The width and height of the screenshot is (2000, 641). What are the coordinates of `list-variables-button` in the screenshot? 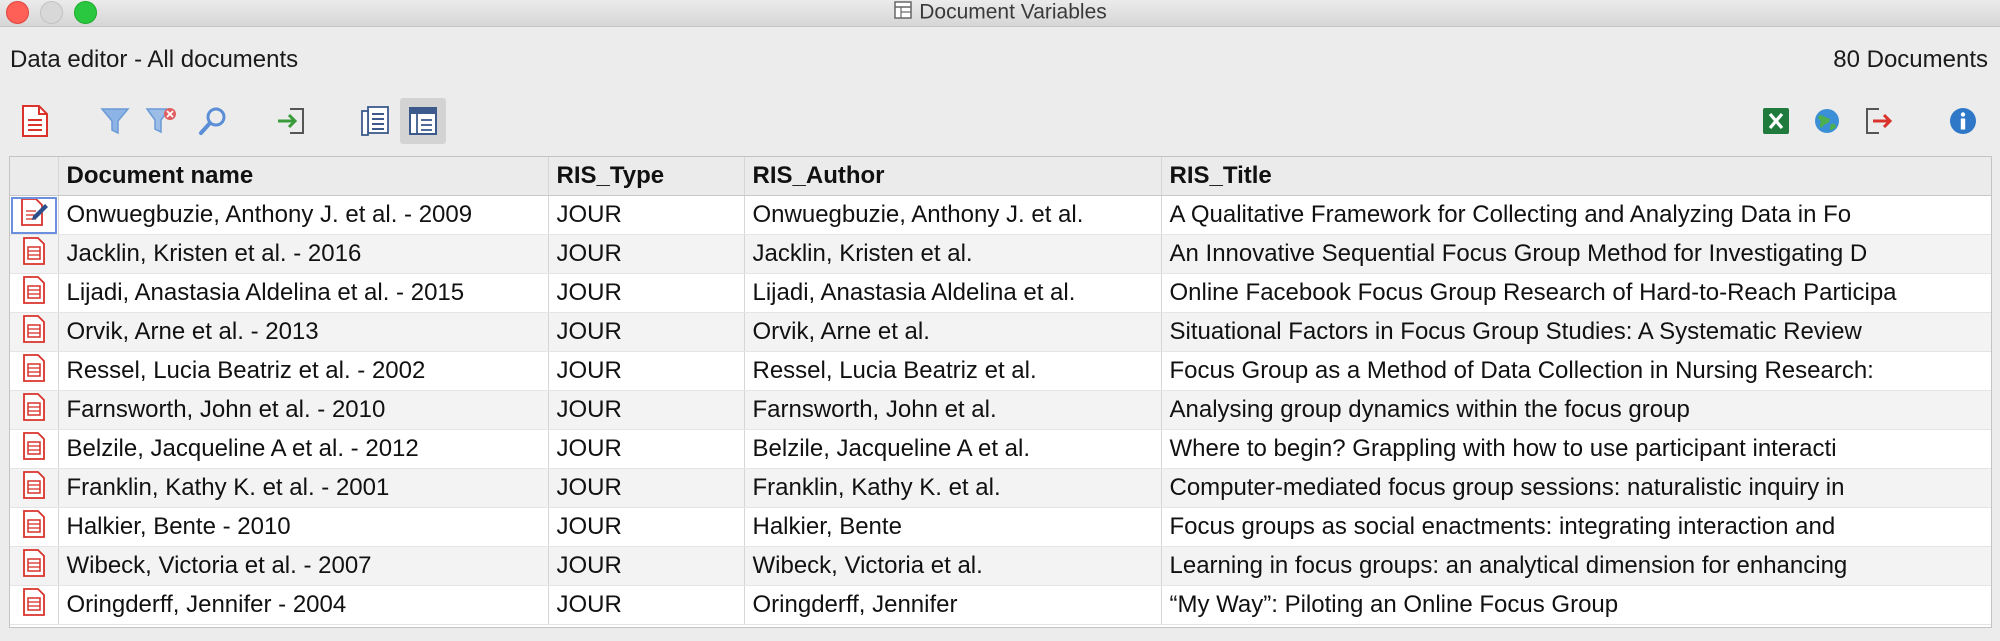 It's located at (375, 121).